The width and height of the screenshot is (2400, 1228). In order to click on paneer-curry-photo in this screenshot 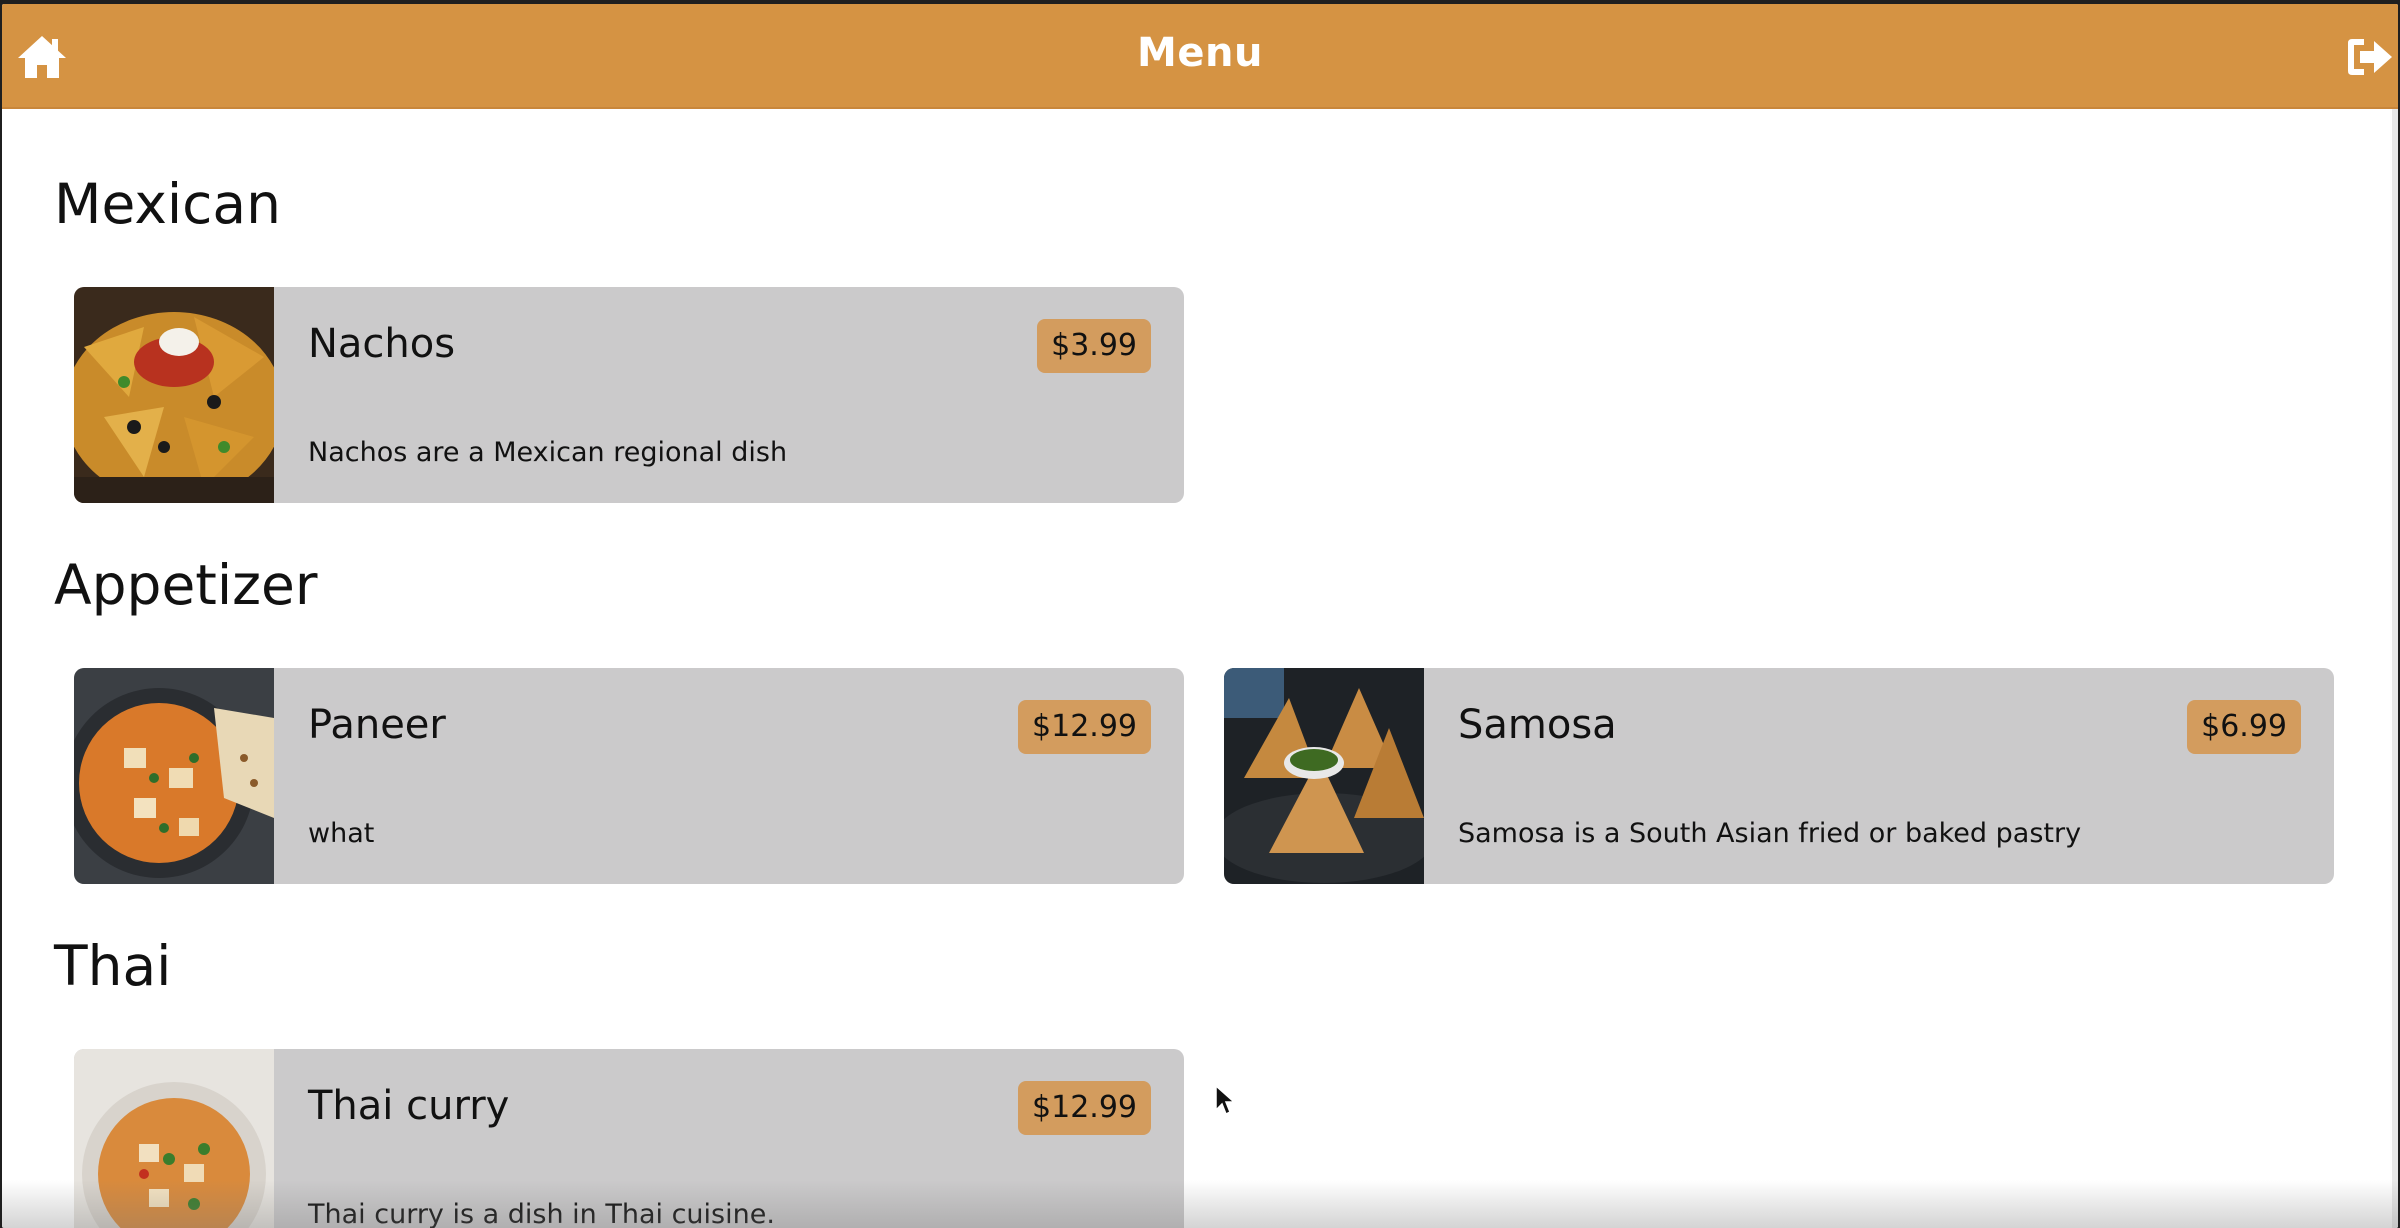, I will do `click(174, 776)`.